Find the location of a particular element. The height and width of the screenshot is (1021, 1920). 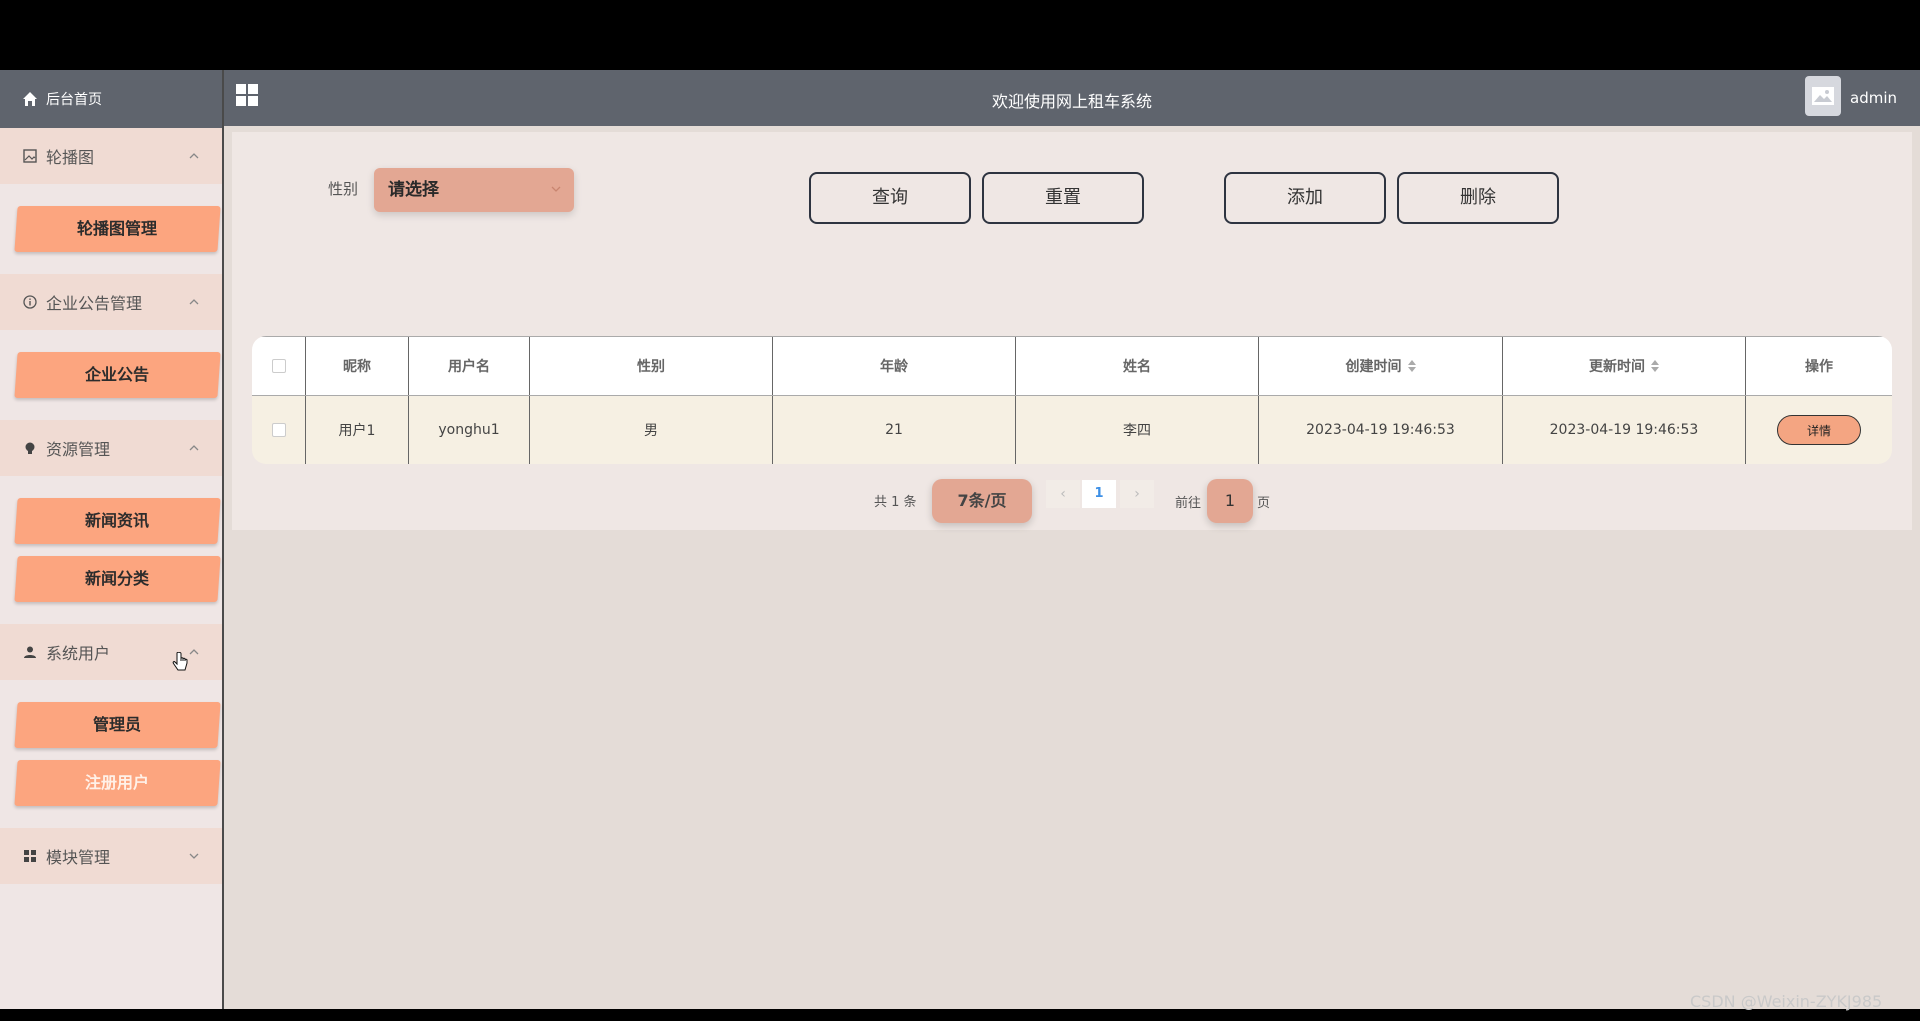

sidebar-group-label: 系统用户 is located at coordinates (78, 653).